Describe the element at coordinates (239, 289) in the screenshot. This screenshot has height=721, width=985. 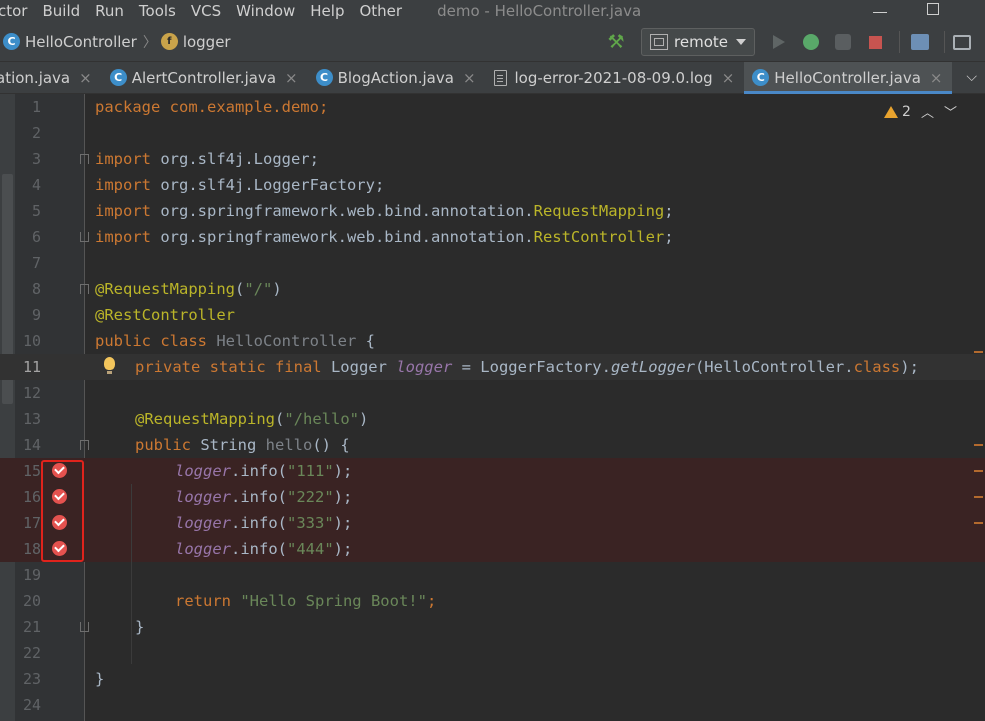
I see `code-token: (` at that location.